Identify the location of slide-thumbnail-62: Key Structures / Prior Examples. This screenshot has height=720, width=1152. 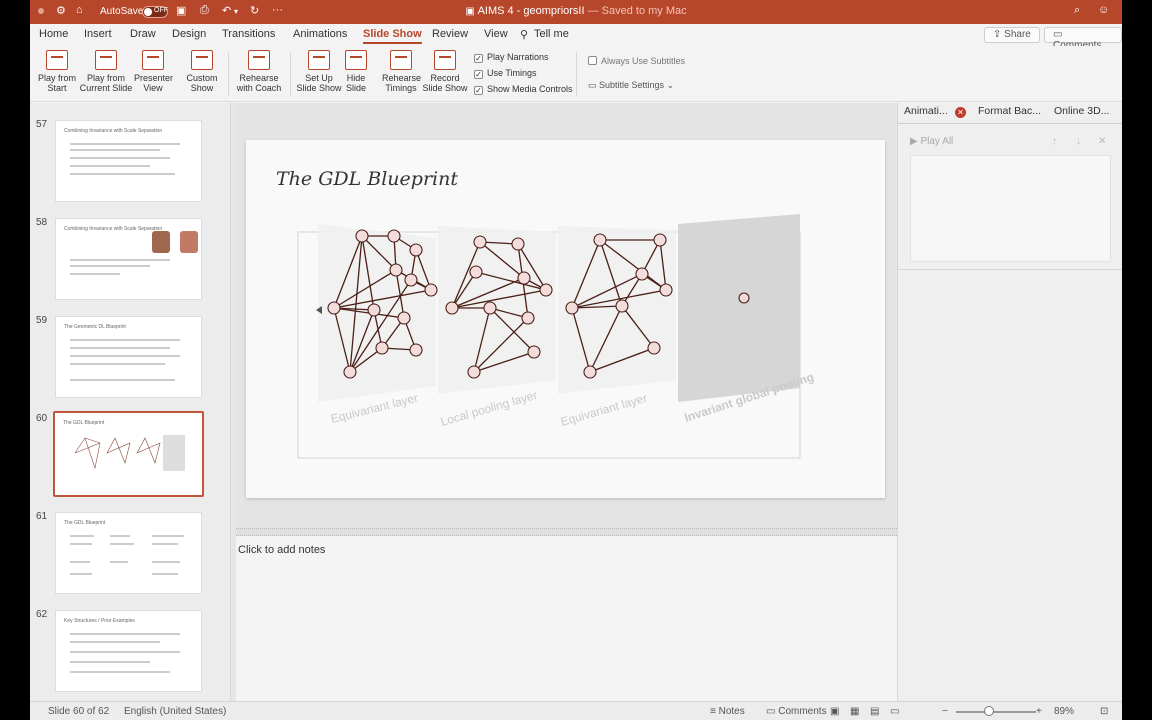
(128, 651).